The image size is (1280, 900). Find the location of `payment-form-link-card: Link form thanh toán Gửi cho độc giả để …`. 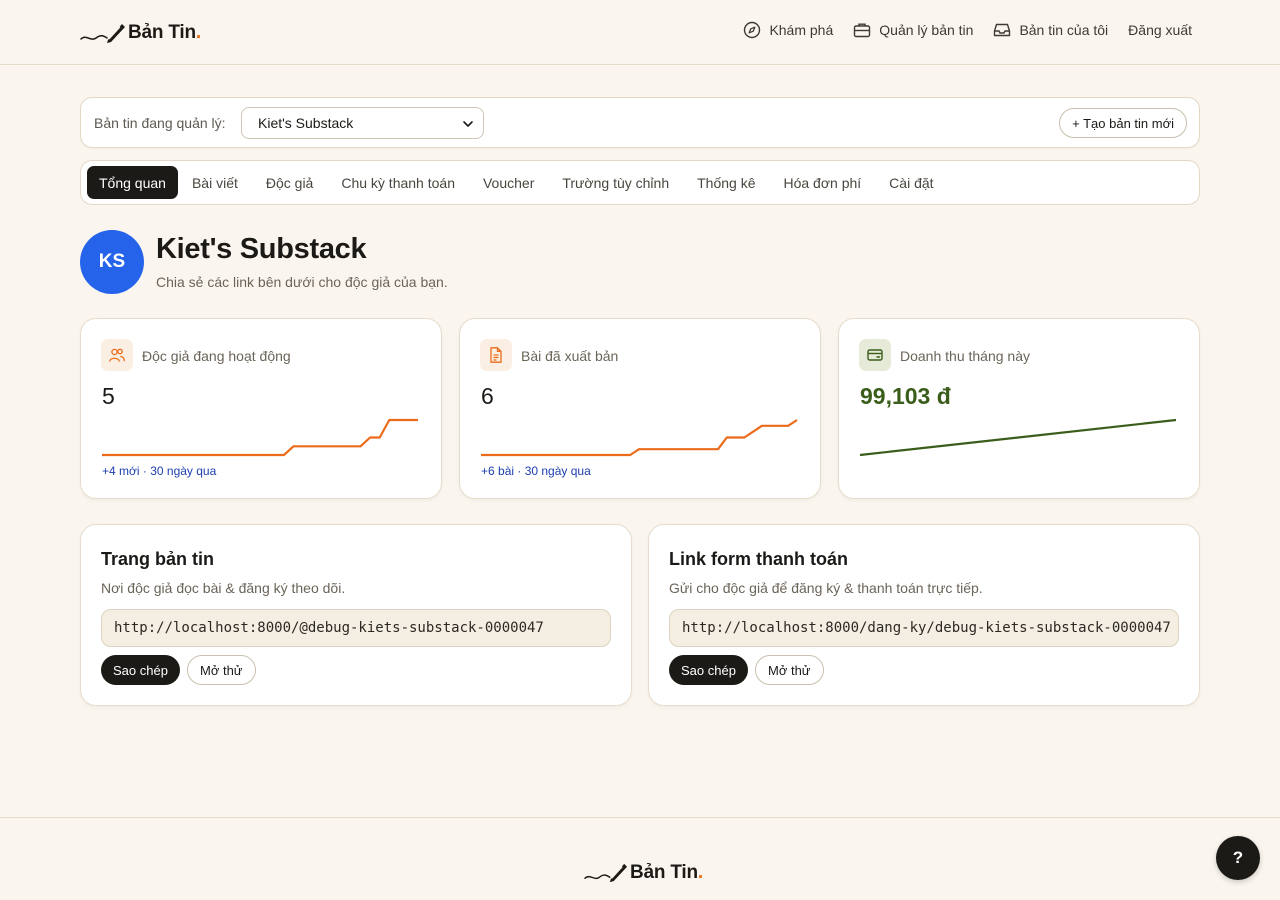

payment-form-link-card: Link form thanh toán Gửi cho độc giả để … is located at coordinates (924, 615).